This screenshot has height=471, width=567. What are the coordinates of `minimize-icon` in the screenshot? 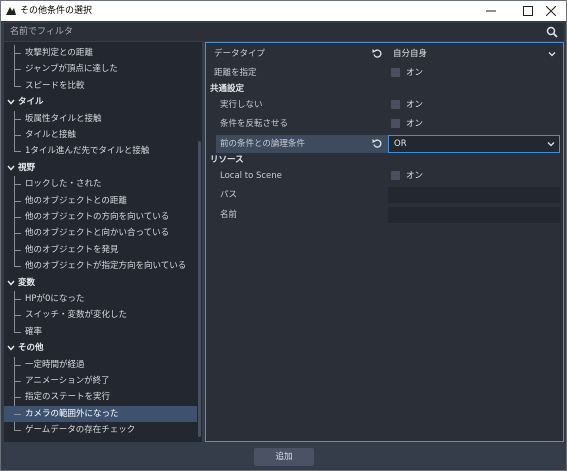 It's located at (491, 11).